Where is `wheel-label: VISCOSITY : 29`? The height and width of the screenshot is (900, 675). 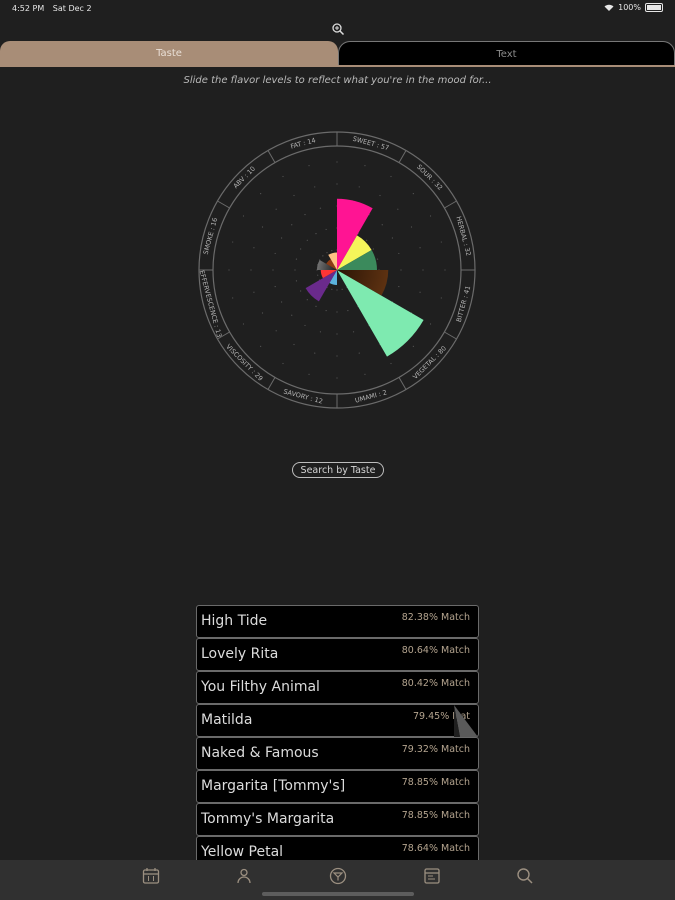
wheel-label: VISCOSITY : 29 is located at coordinates (244, 363).